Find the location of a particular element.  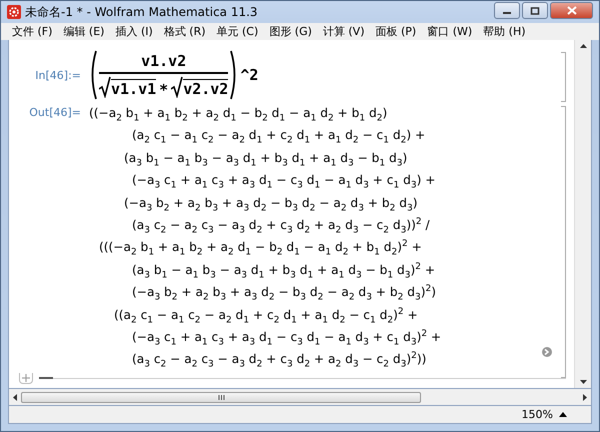

formula-line: (a$_{3}$ b$_{1}$ − a$_{1}$ b$_{3}$ − a$_{3}$ d$_{1}$ + b$_{3}$ d$_{1}$ + a$_{1}$ d$_{3}$ − b$_{1}$ d$_{3}$)$^{2}$ + is located at coordinates (284, 271).